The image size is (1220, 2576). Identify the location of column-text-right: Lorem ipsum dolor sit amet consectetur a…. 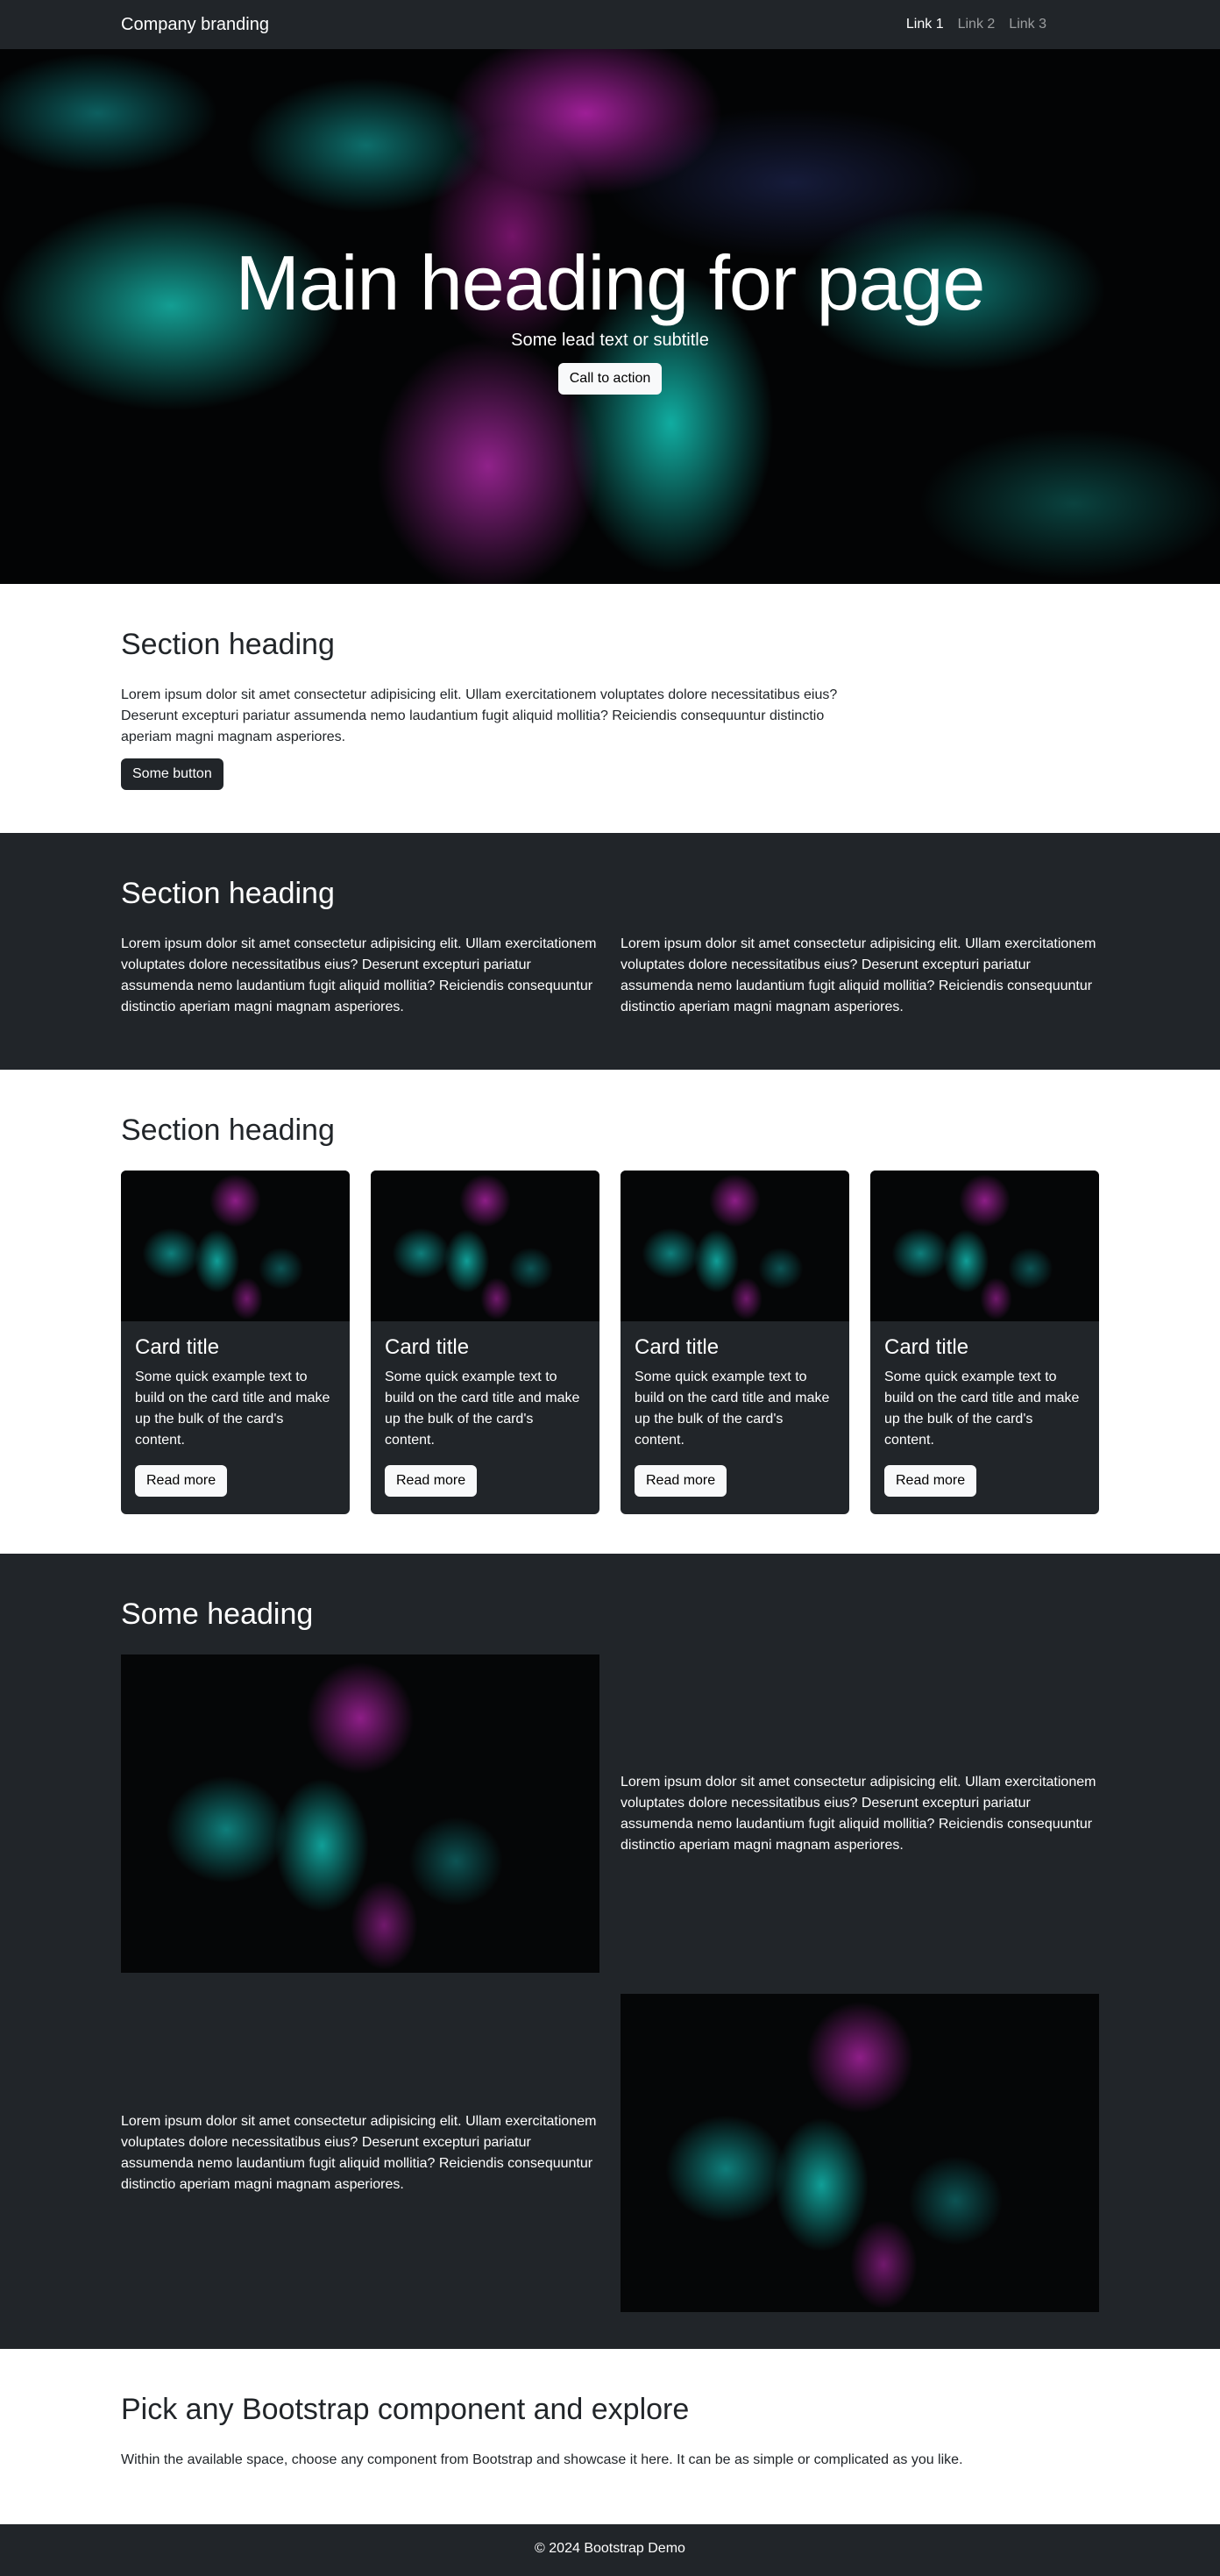
(858, 975).